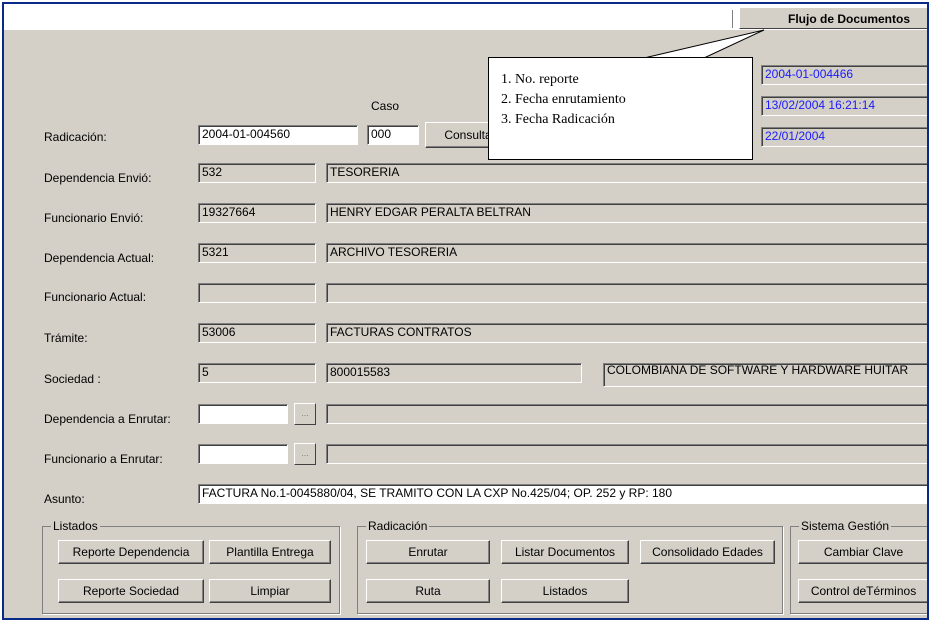 This screenshot has width=933, height=624. I want to click on callout-line-2: 2. Fecha enrutamiento, so click(563, 99).